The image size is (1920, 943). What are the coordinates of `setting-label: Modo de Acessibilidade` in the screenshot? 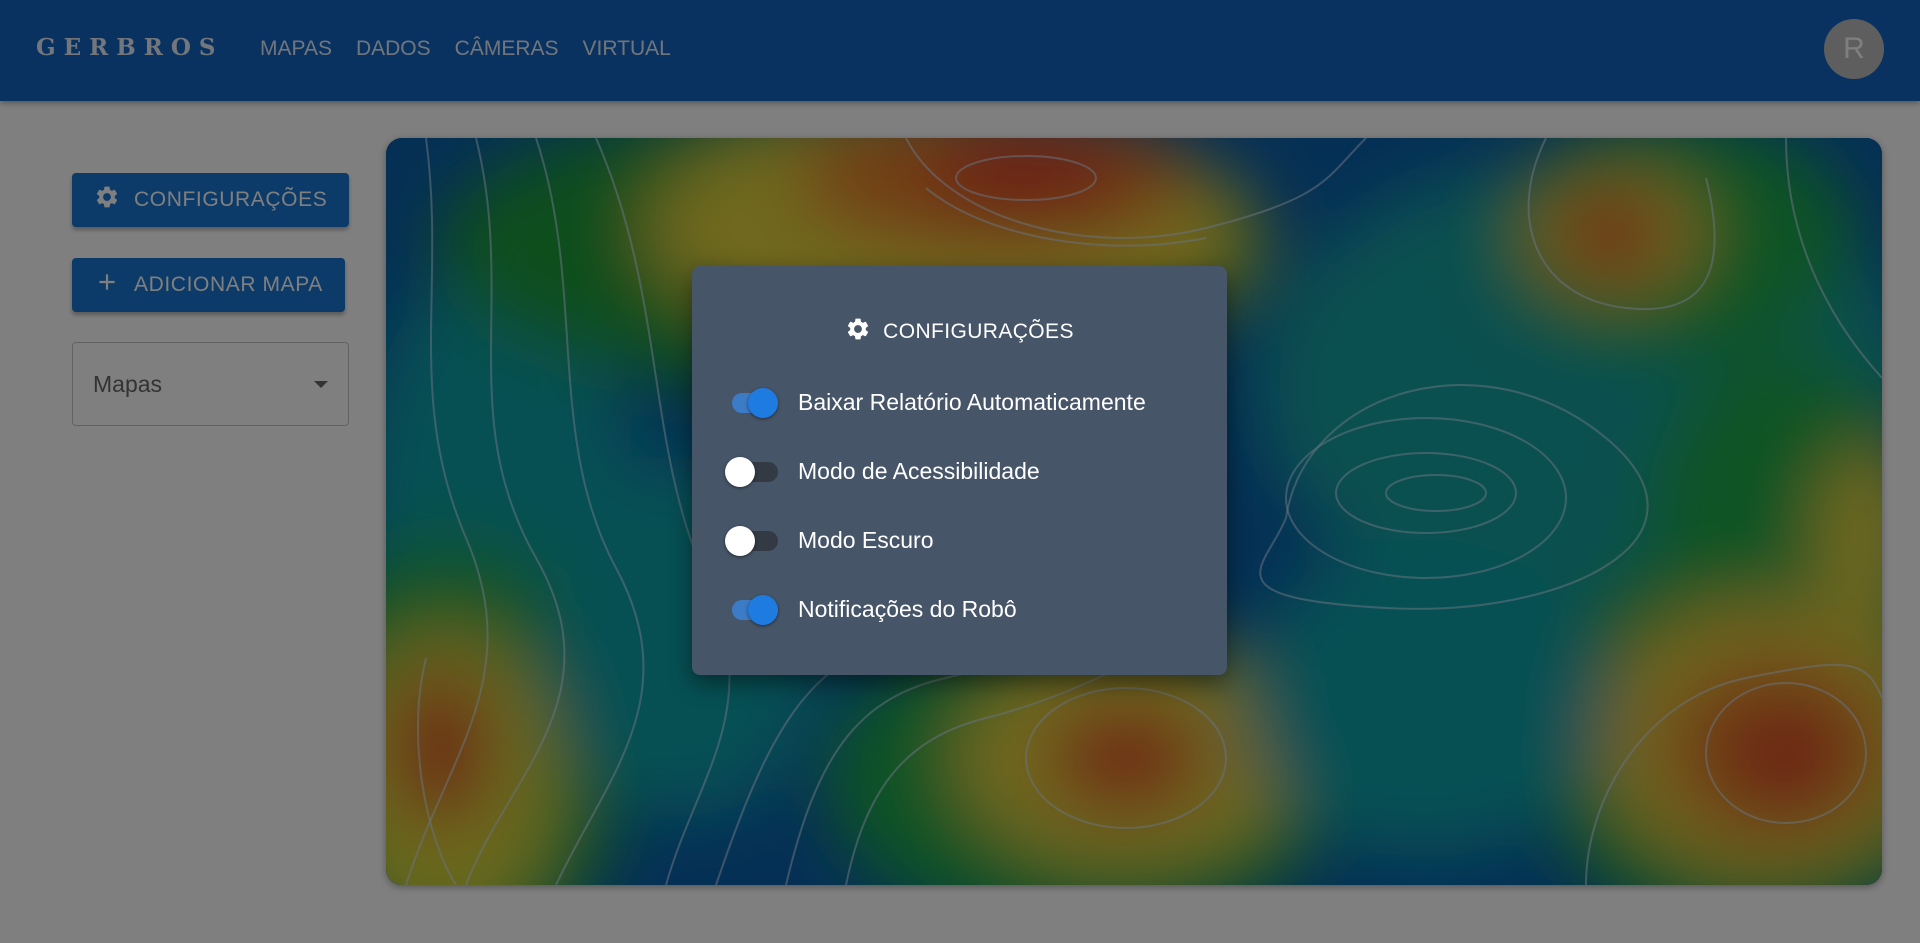 It's located at (919, 470).